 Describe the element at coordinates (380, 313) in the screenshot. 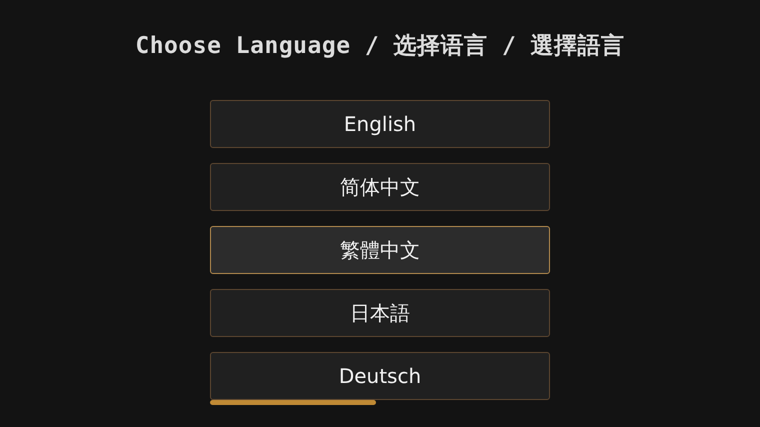

I see `language-button: 日本語` at that location.